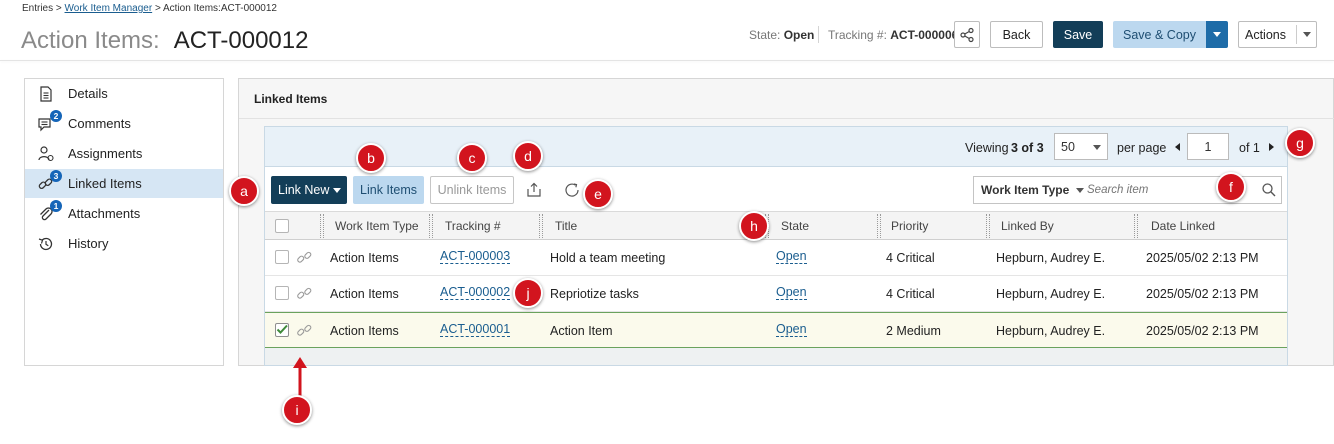  I want to click on export-icon, so click(534, 189).